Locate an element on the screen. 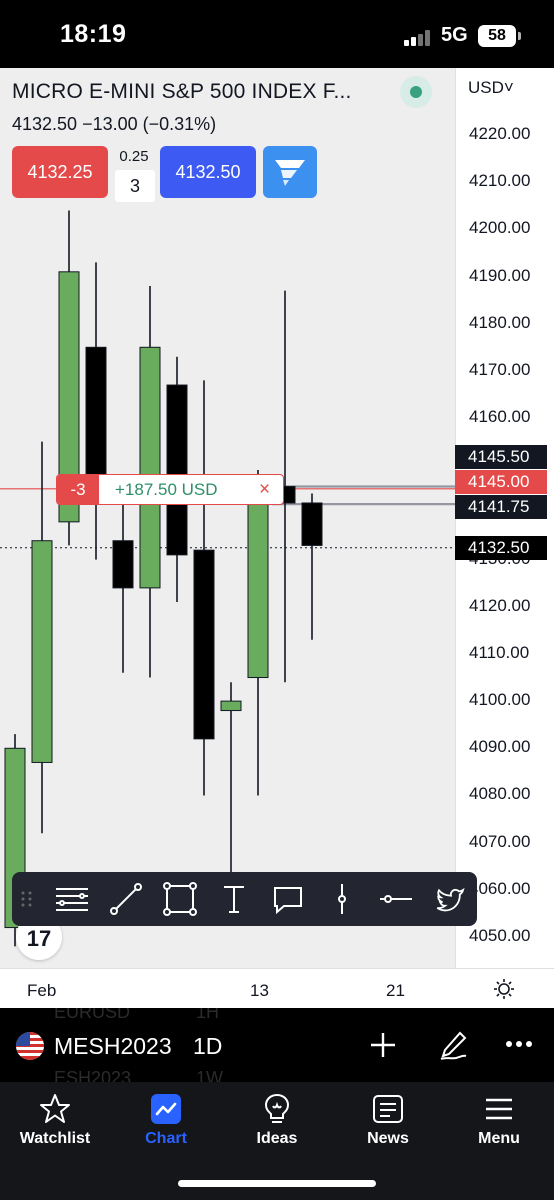  price-tag-low: 4141.75 is located at coordinates (501, 507).